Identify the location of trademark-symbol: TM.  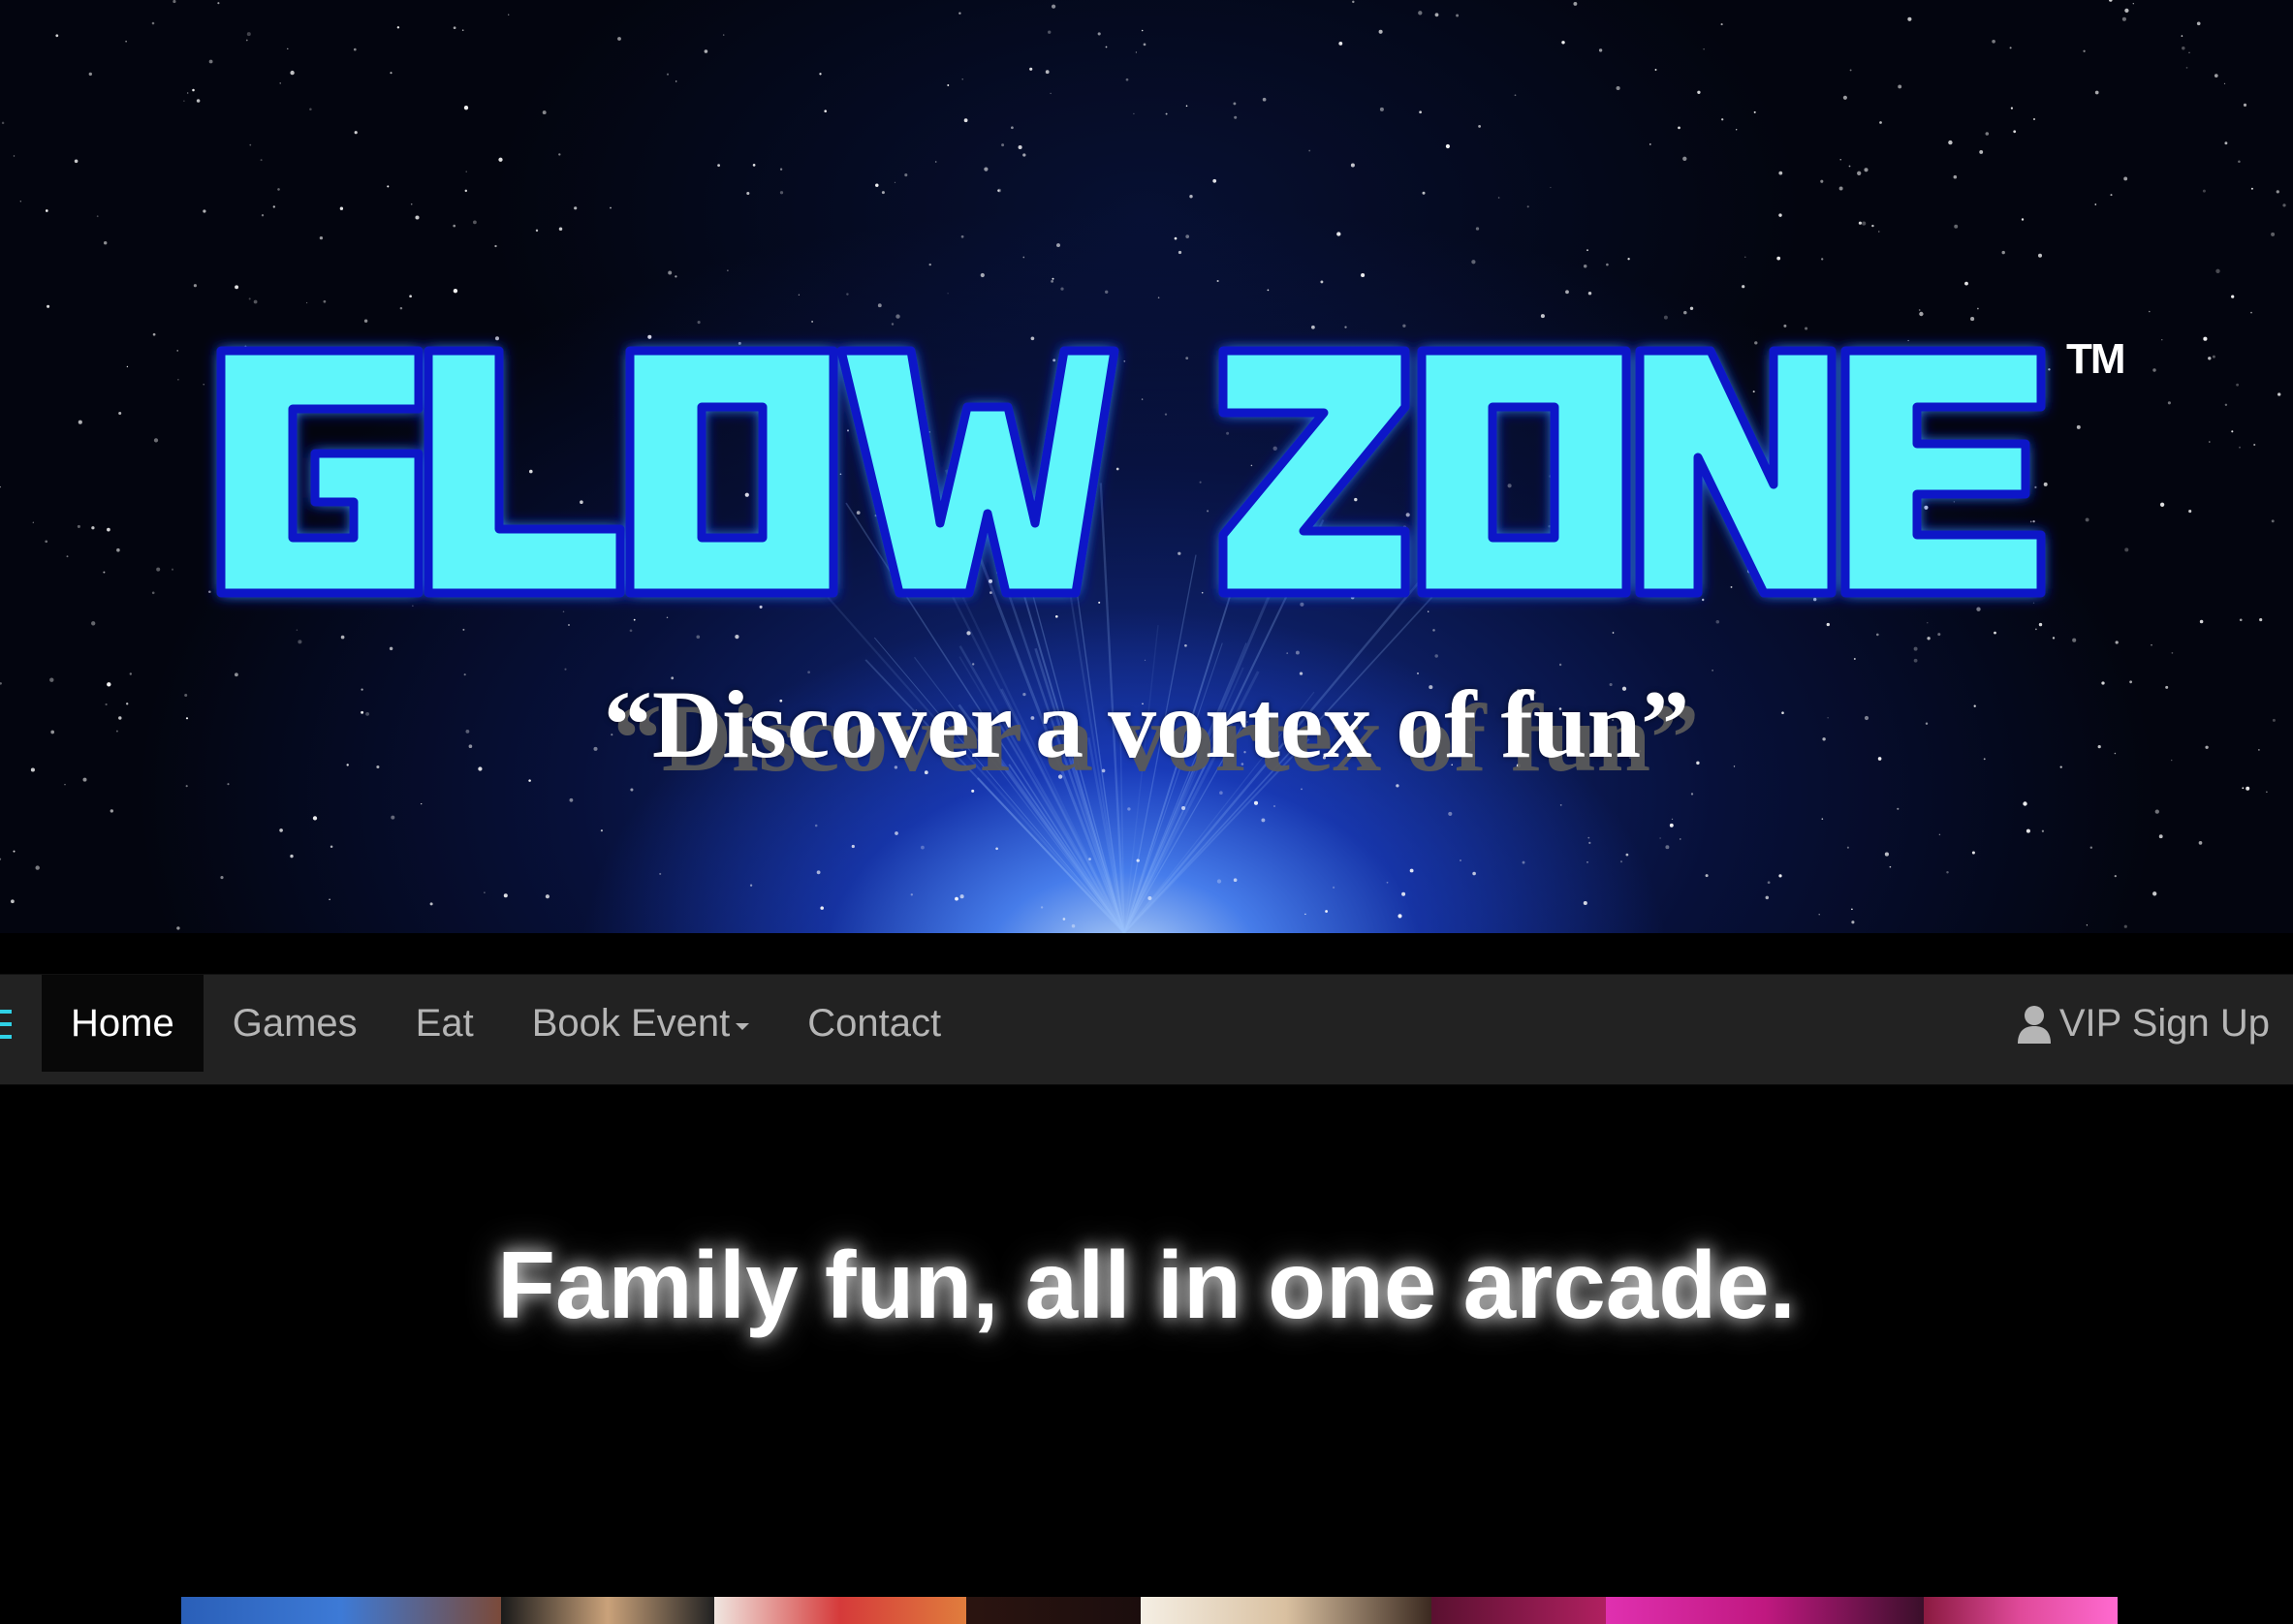
(2096, 359).